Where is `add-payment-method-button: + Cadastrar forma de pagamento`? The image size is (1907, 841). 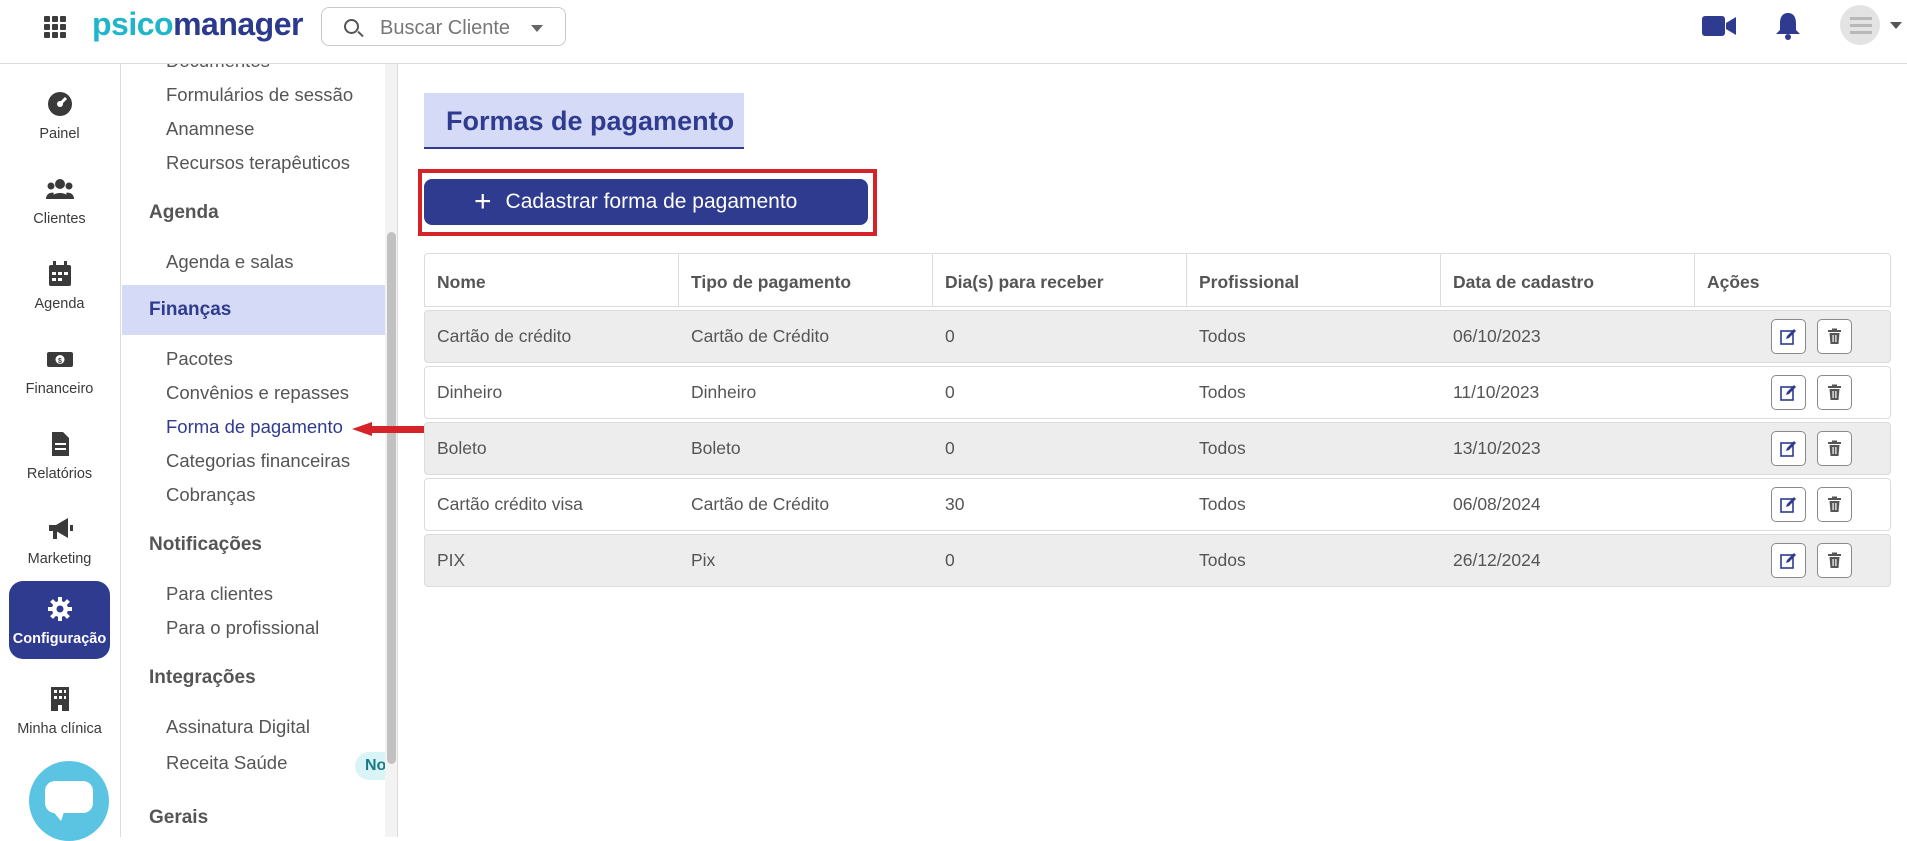
add-payment-method-button: + Cadastrar forma de pagamento is located at coordinates (646, 202).